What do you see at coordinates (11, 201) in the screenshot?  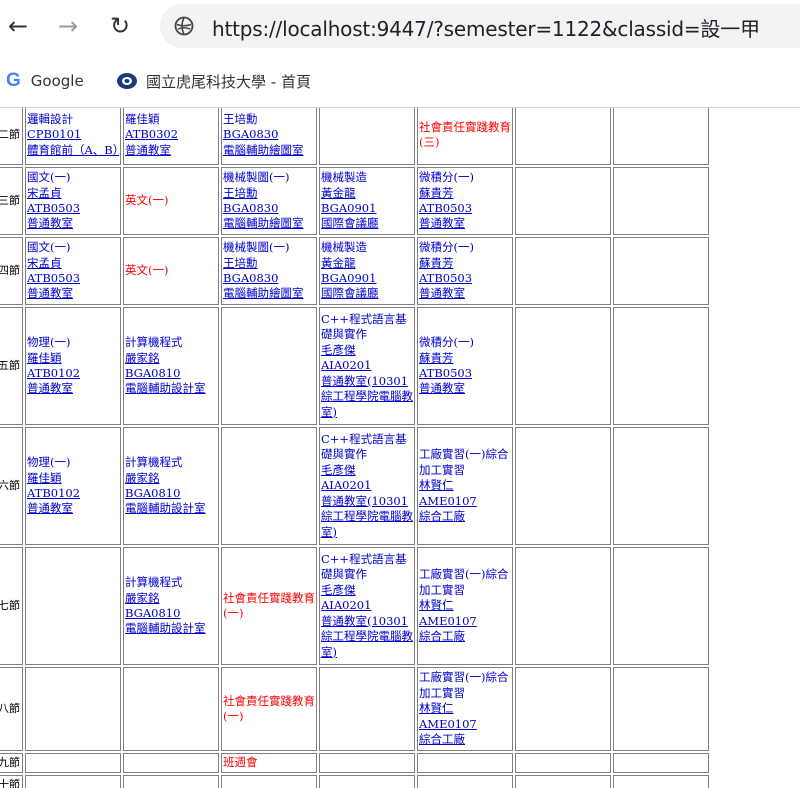 I see `period-label: 第三節` at bounding box center [11, 201].